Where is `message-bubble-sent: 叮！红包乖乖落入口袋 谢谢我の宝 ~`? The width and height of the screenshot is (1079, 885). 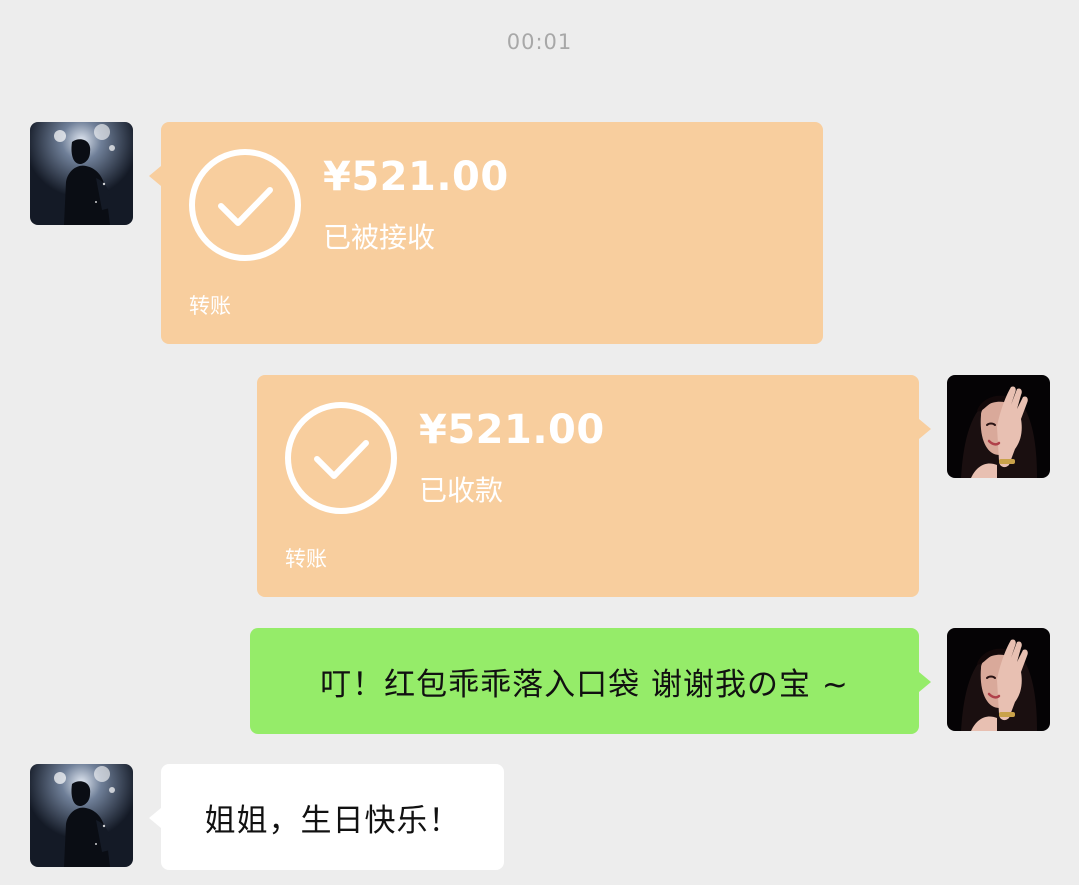 message-bubble-sent: 叮！红包乖乖落入口袋 谢谢我の宝 ~ is located at coordinates (590, 681).